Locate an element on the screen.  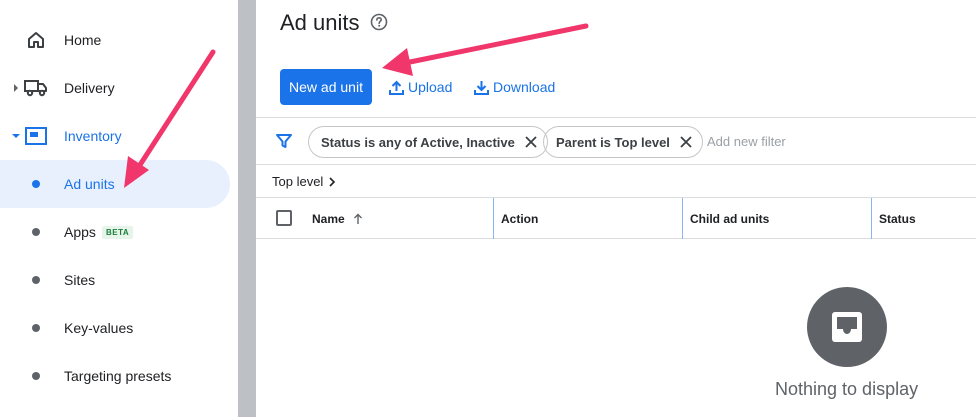
column-header-name: Name is located at coordinates (337, 218).